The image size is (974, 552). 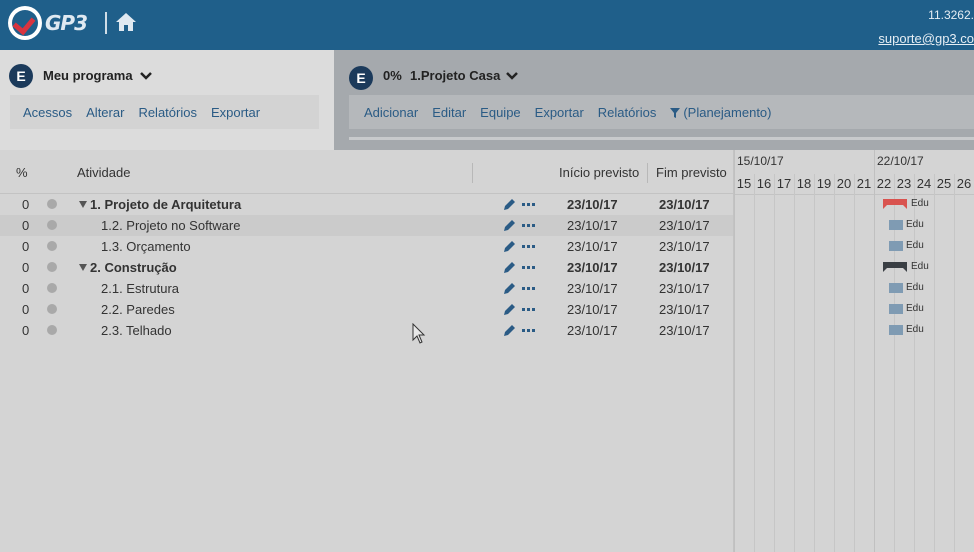 I want to click on program-title: Meu programa, so click(x=88, y=75).